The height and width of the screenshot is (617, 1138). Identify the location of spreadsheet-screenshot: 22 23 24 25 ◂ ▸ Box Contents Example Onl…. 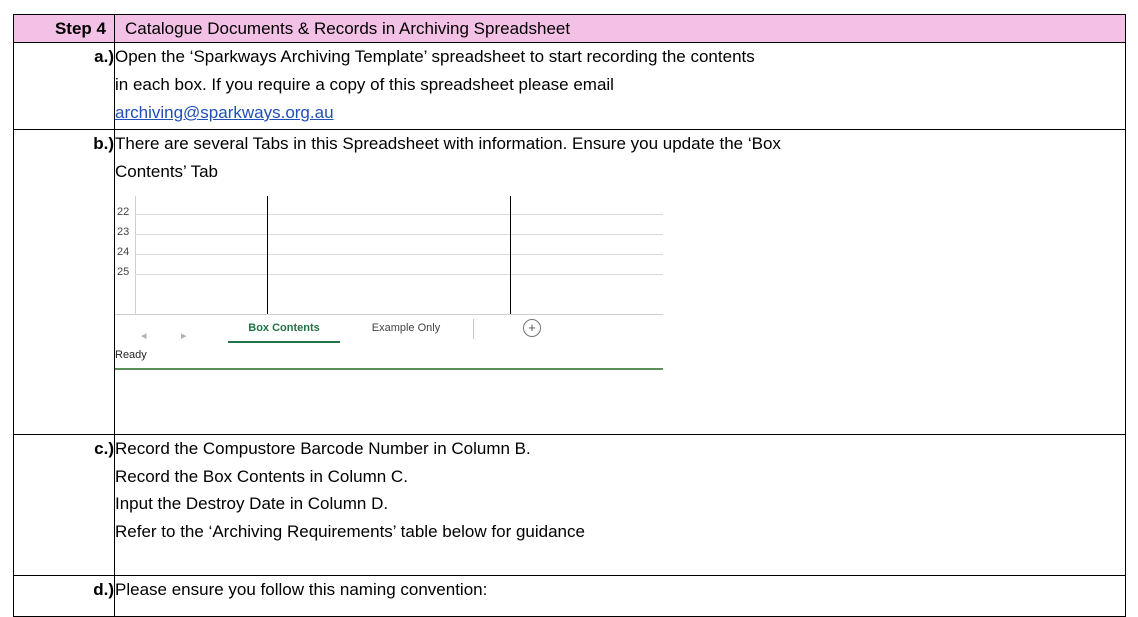
(389, 284).